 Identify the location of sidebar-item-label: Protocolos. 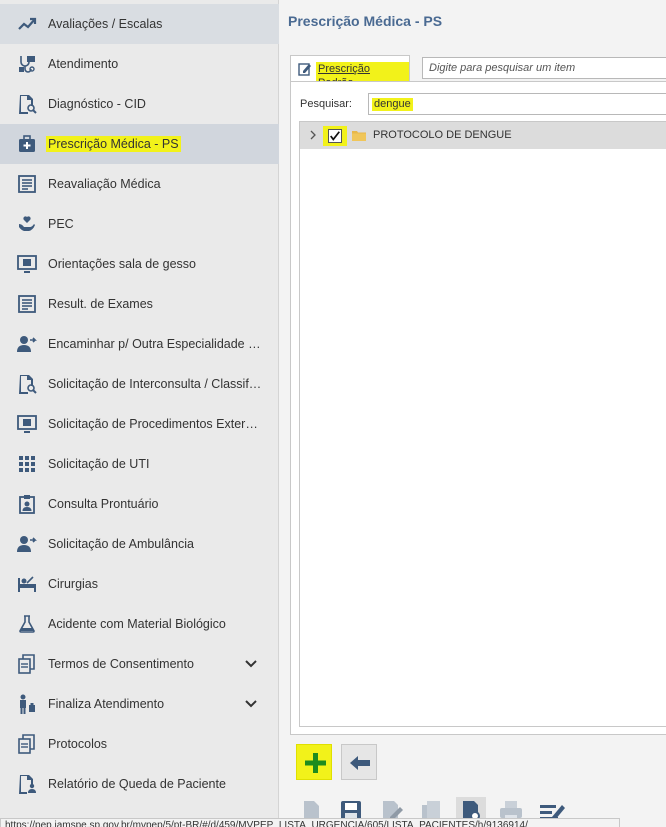
(78, 744).